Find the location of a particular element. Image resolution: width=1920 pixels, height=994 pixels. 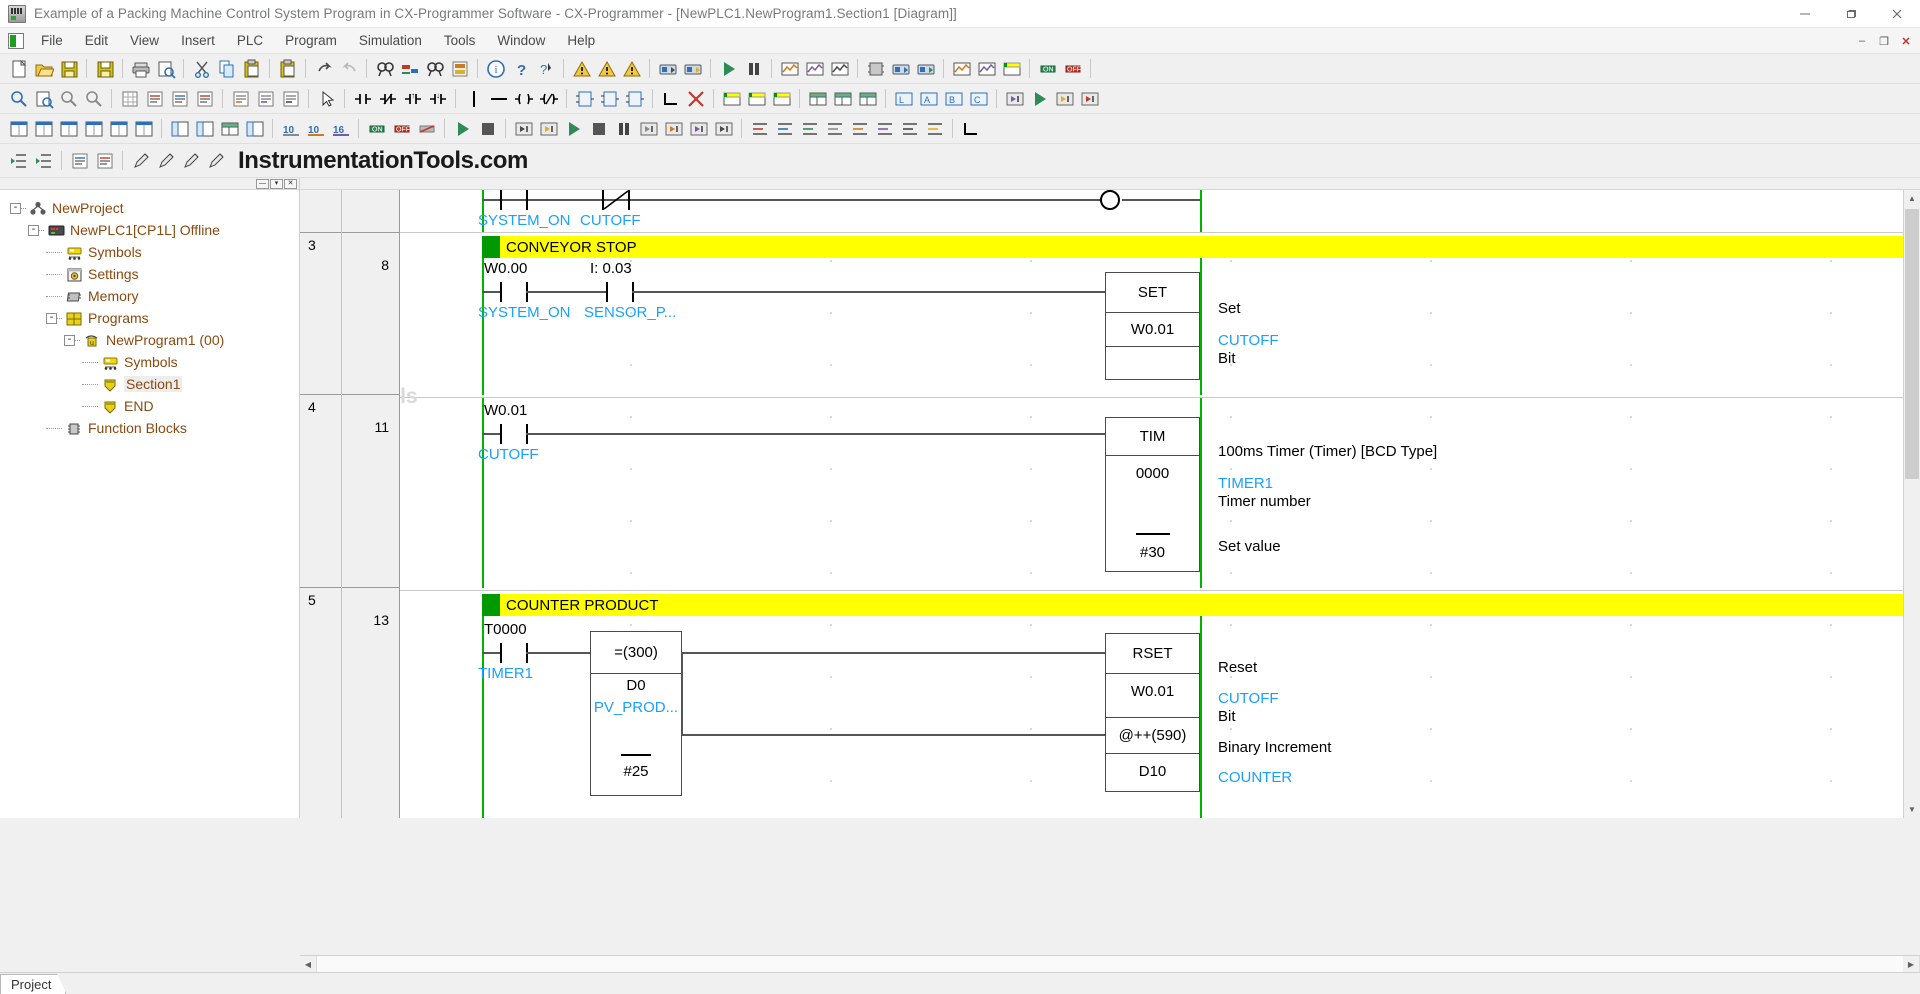

plc-setup-icon is located at coordinates (925, 68).